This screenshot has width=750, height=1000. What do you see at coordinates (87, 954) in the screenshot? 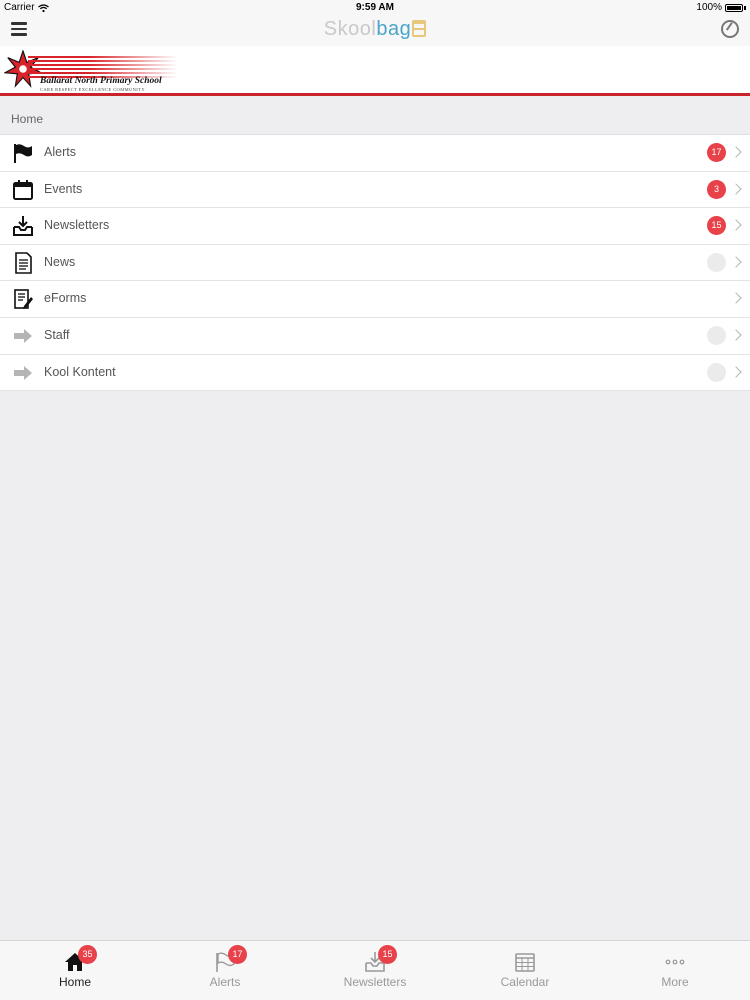
I see `tab-badge-home: 35` at bounding box center [87, 954].